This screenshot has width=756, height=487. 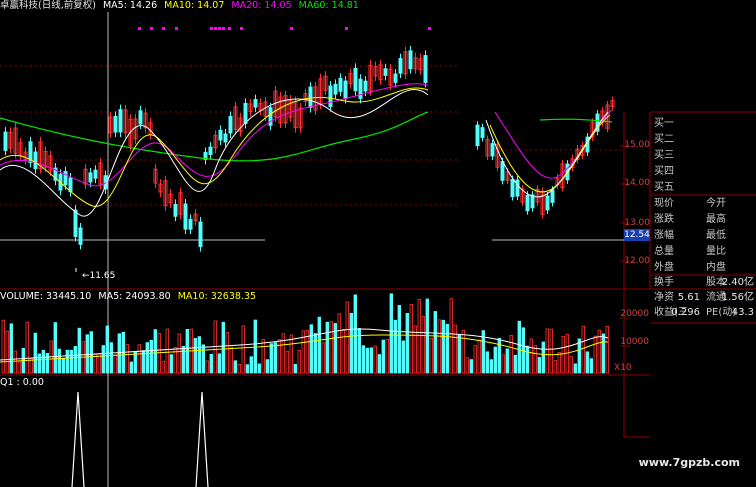 I want to click on quote-row: 现价 今开, so click(x=703, y=204).